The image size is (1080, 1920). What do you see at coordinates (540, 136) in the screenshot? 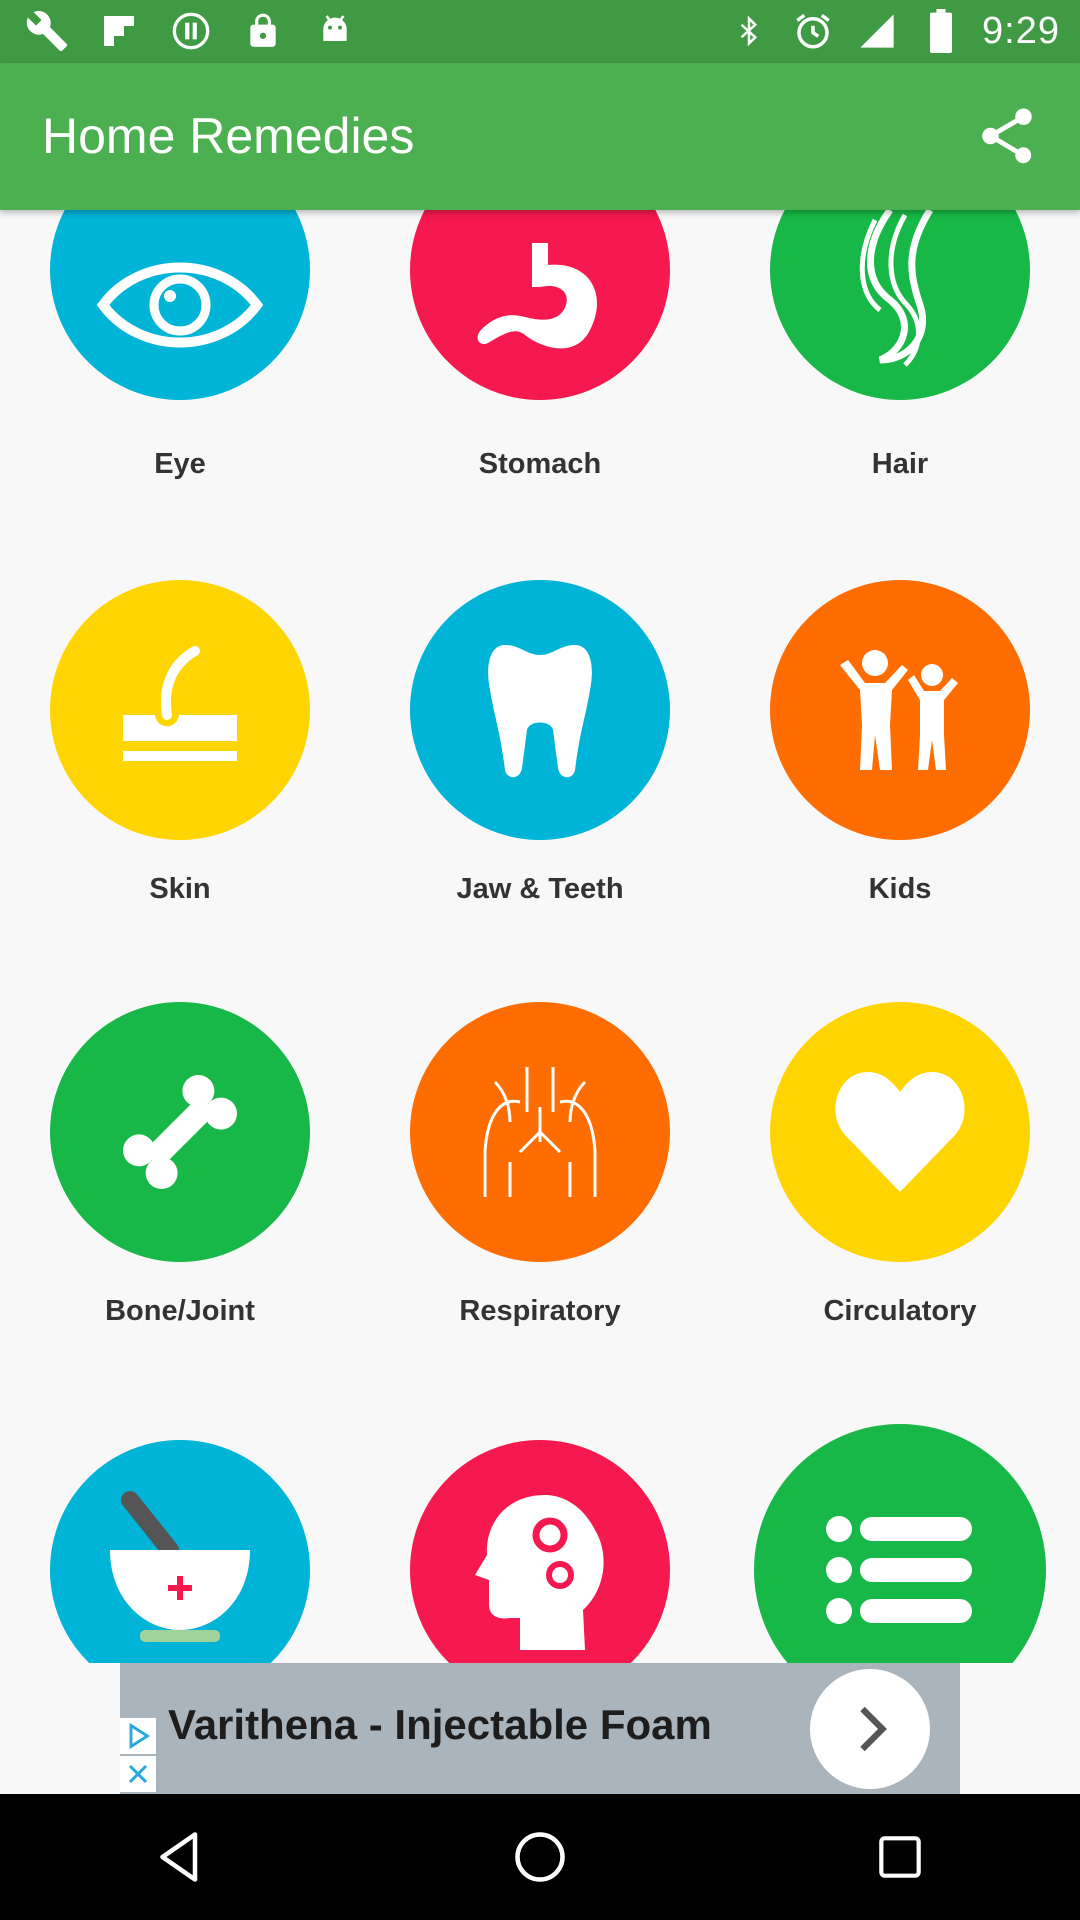
I see `app-bar: Home Remedies` at bounding box center [540, 136].